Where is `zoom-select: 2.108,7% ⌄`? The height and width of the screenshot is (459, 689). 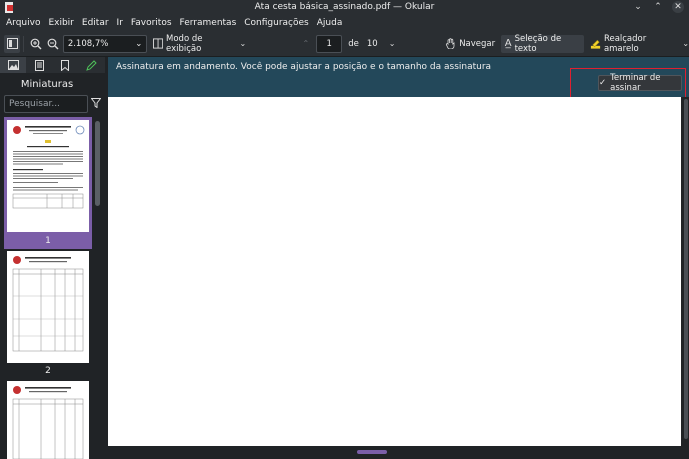
zoom-select: 2.108,7% ⌄ is located at coordinates (105, 43).